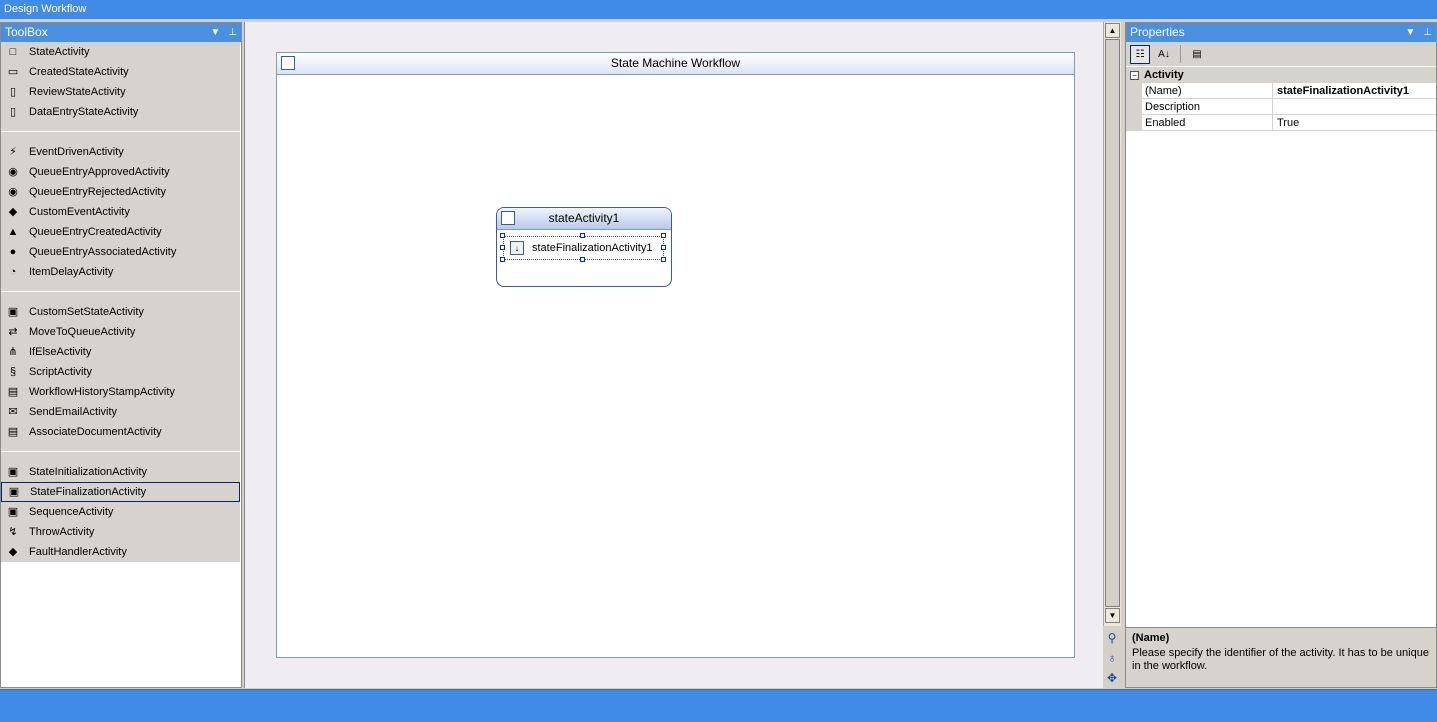 The height and width of the screenshot is (722, 1437). I want to click on toolbox-item: ▣ StateFinalizationActivity, so click(120, 492).